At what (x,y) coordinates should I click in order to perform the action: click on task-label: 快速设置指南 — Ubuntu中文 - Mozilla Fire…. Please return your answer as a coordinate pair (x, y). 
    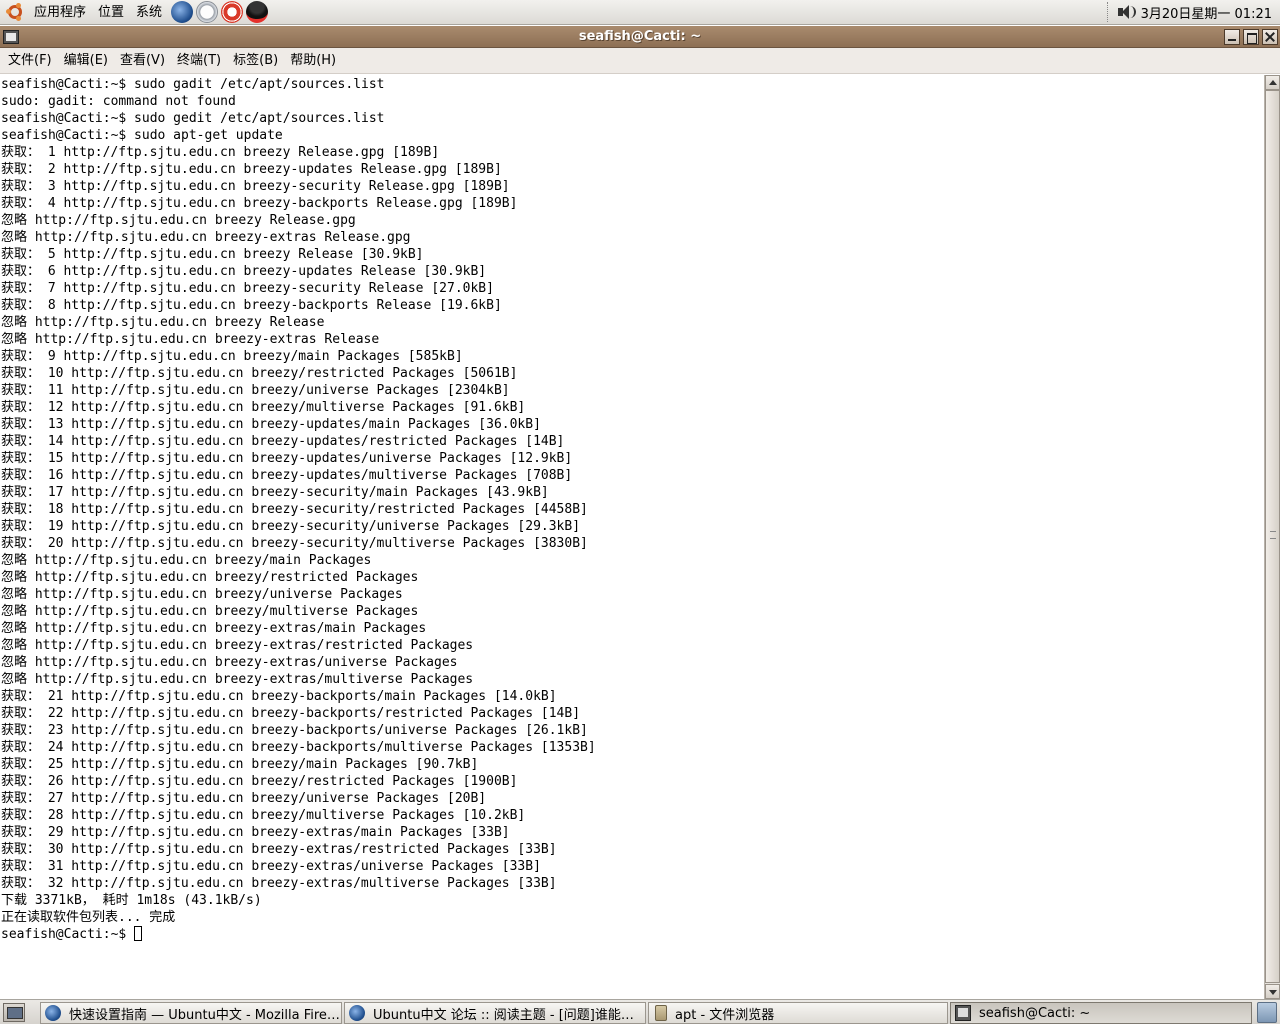
    Looking at the image, I should click on (204, 1015).